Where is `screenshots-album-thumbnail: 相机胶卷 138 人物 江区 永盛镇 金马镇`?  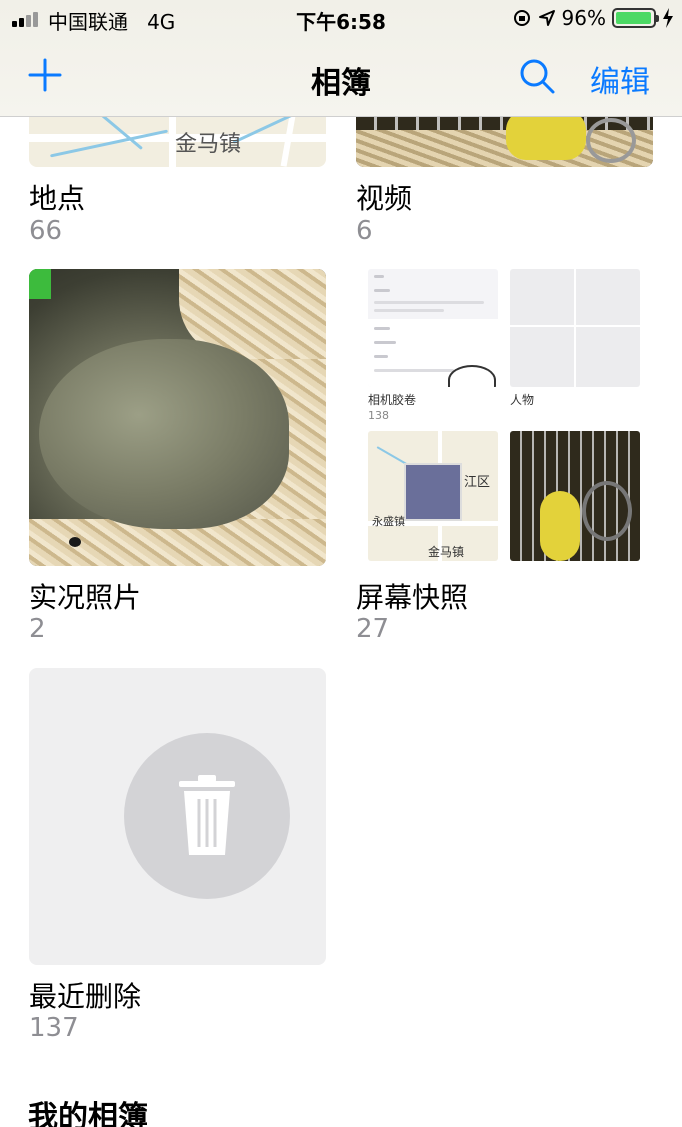
screenshots-album-thumbnail: 相机胶卷 138 人物 江区 永盛镇 金马镇 is located at coordinates (504, 417).